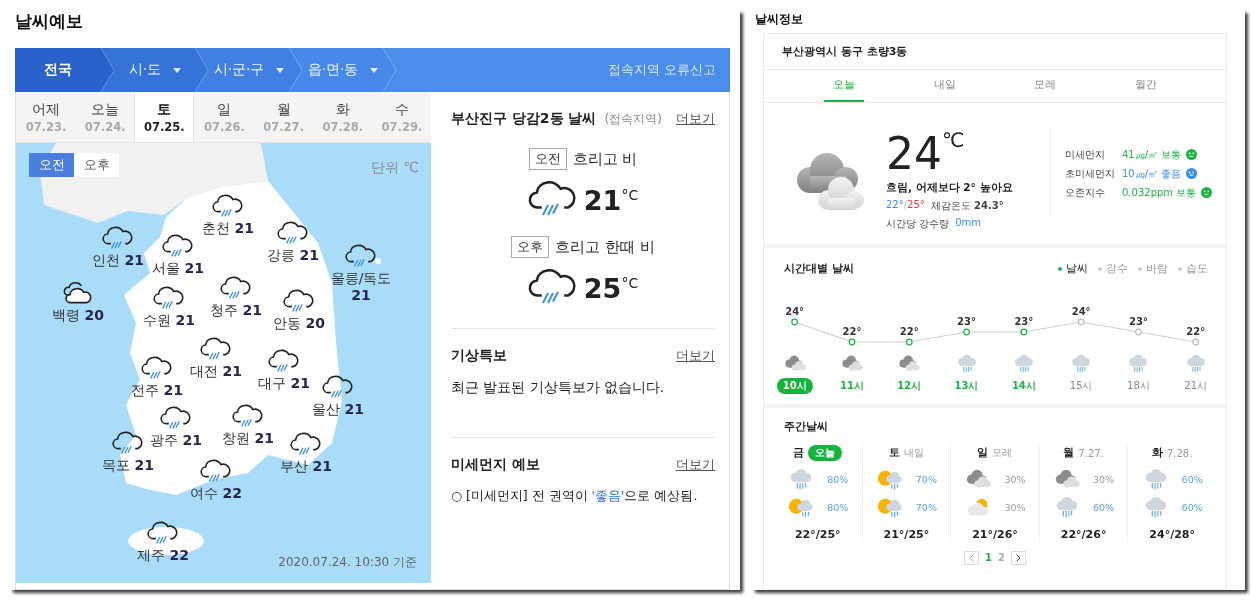 The height and width of the screenshot is (600, 1251). Describe the element at coordinates (611, 288) in the screenshot. I see `temperature: 25$^{°C}$` at that location.